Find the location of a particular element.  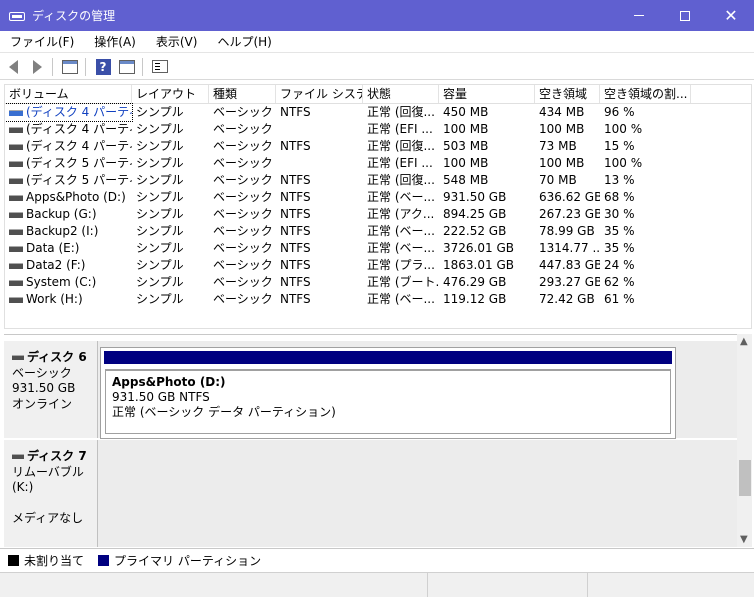

cell-volume: Data (E:) is located at coordinates (68, 248).